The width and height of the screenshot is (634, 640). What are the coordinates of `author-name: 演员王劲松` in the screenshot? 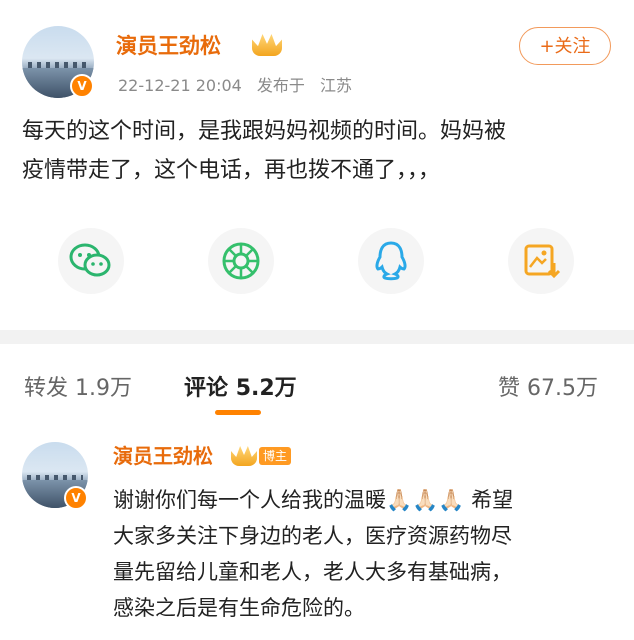 It's located at (168, 45).